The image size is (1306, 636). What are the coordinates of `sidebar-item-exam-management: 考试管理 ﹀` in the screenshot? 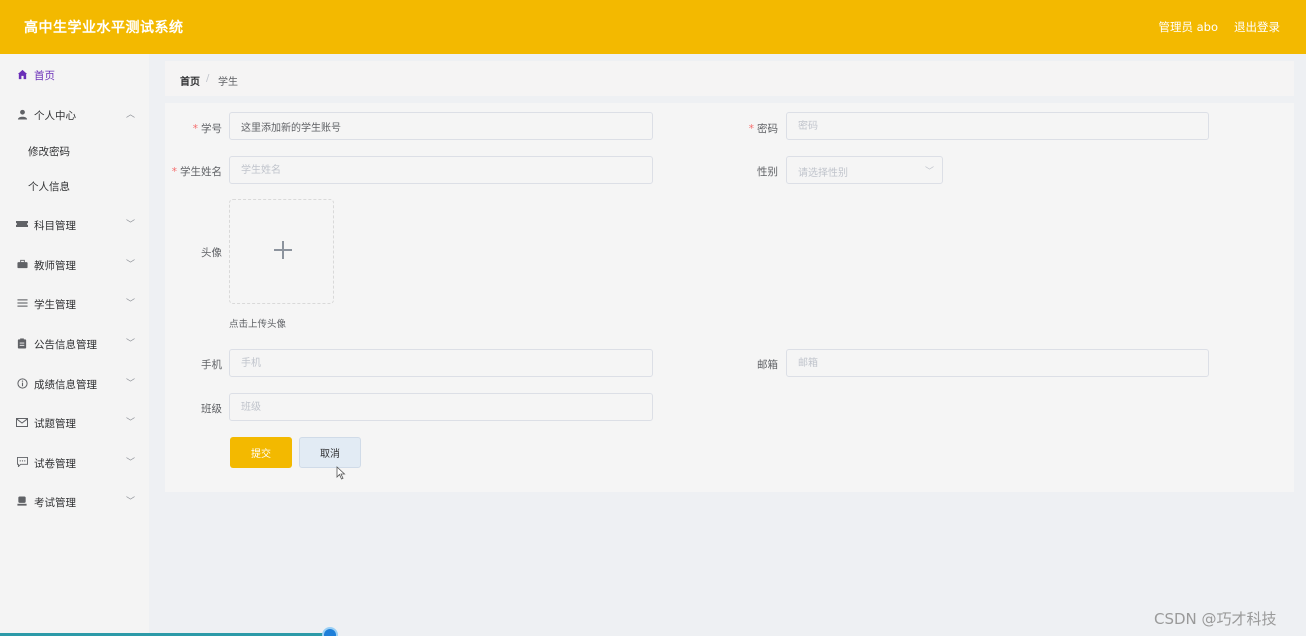 It's located at (74, 501).